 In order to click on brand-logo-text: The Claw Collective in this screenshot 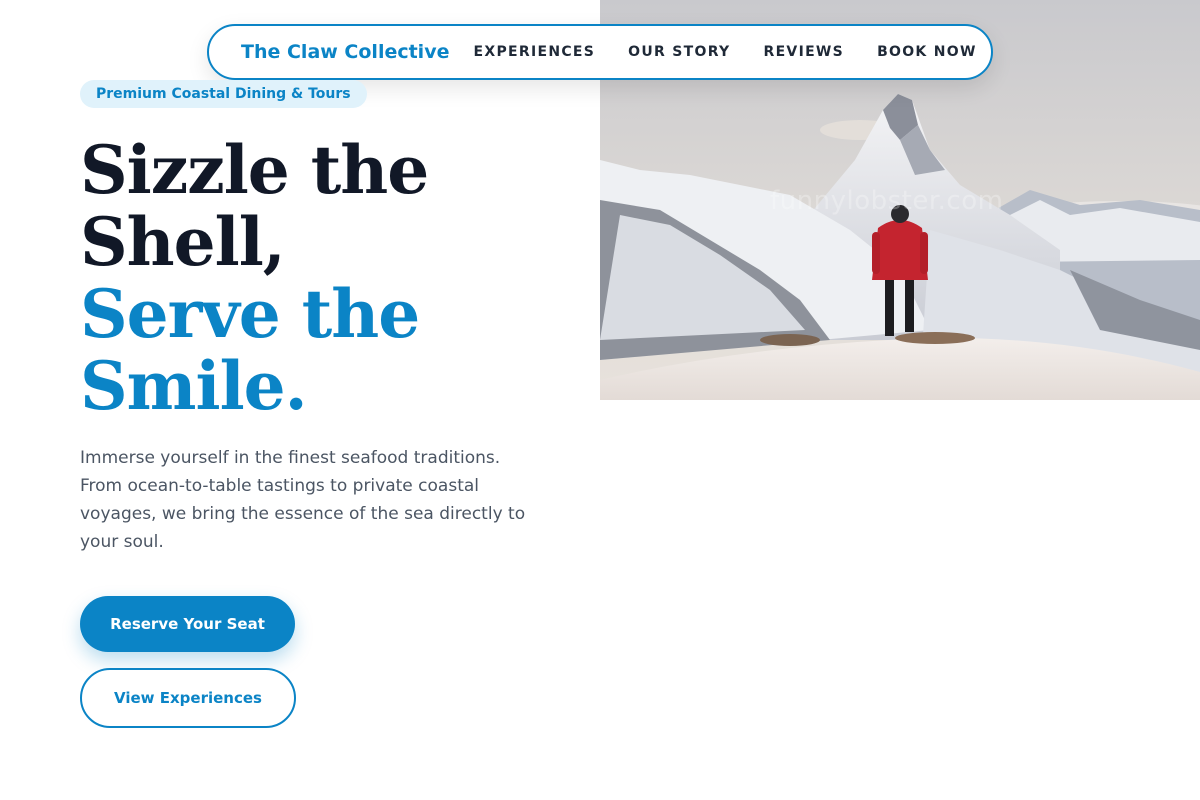, I will do `click(345, 52)`.